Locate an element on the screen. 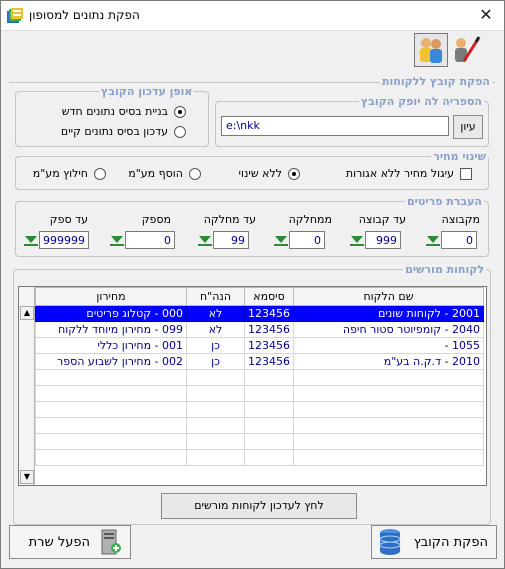  radio-no-change-indicator is located at coordinates (294, 173).